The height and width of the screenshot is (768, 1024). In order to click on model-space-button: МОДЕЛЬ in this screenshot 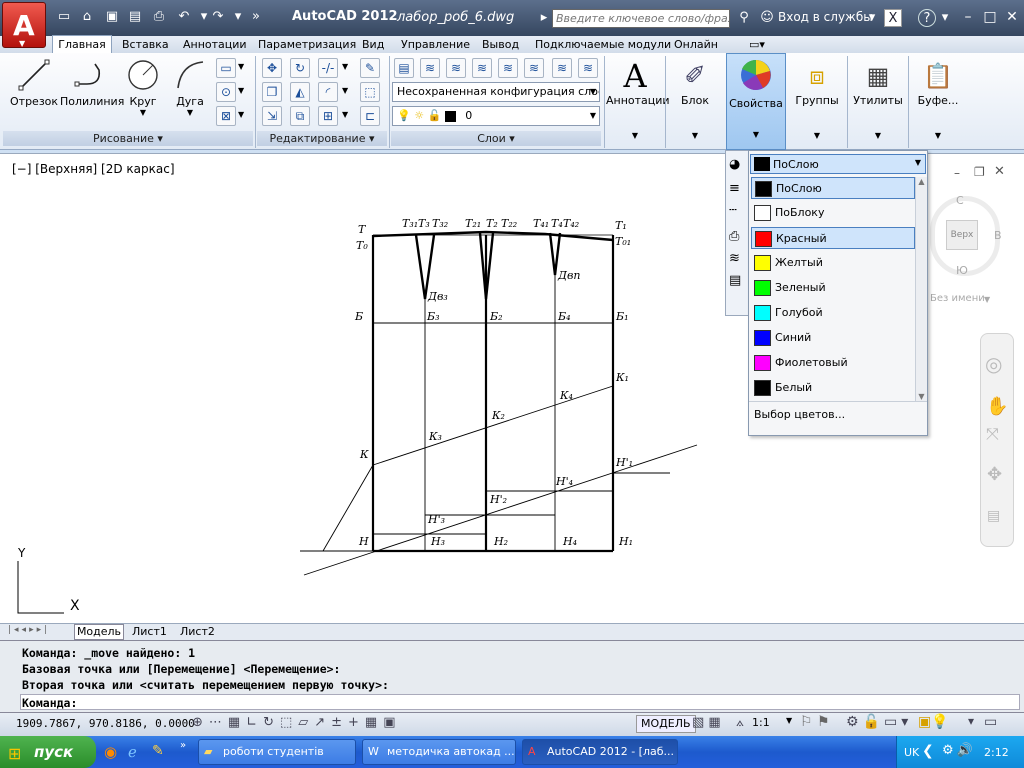, I will do `click(666, 724)`.